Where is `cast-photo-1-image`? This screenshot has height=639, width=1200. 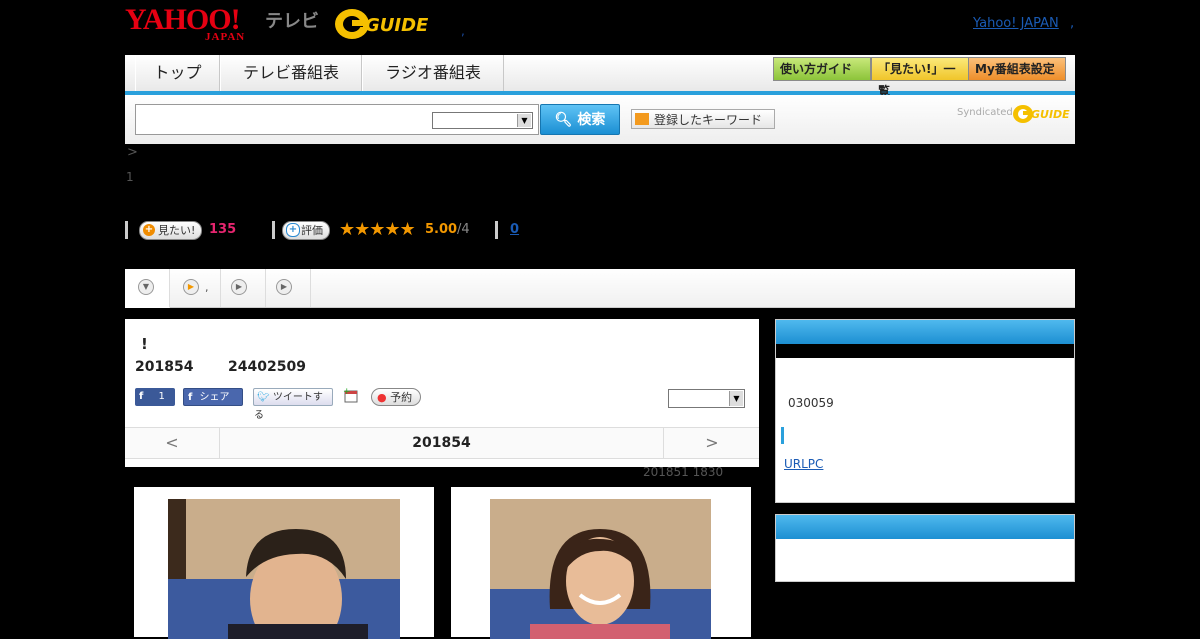 cast-photo-1-image is located at coordinates (284, 569).